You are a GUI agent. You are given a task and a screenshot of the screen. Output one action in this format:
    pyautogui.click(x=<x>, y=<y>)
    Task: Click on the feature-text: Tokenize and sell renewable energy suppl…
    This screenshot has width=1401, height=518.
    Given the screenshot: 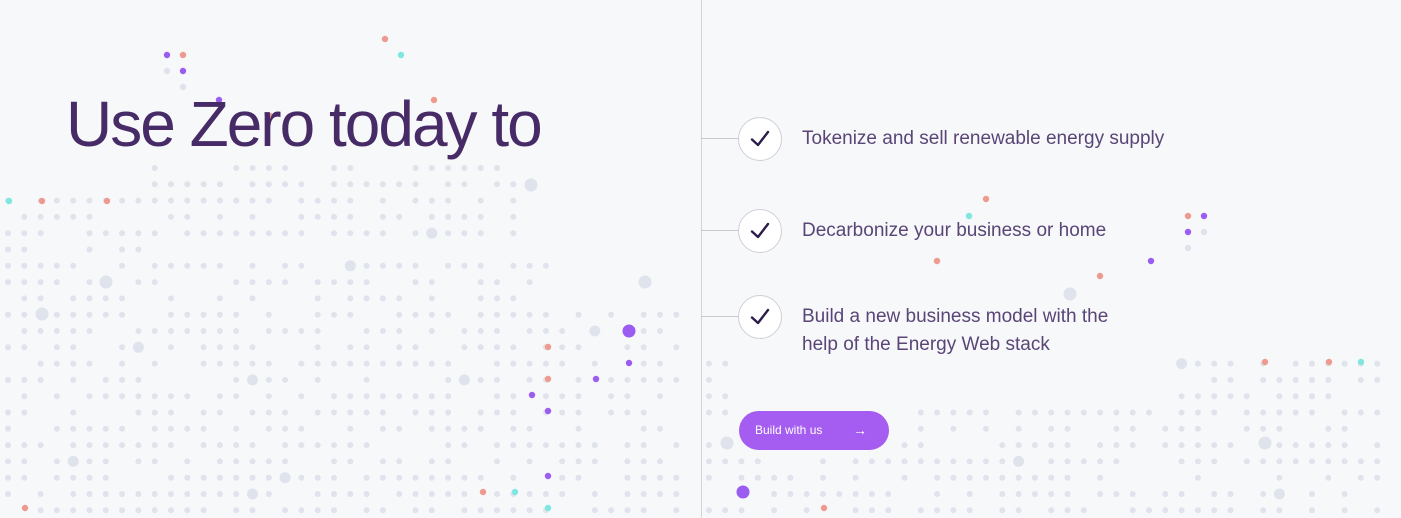 What is the action you would take?
    pyautogui.click(x=983, y=138)
    